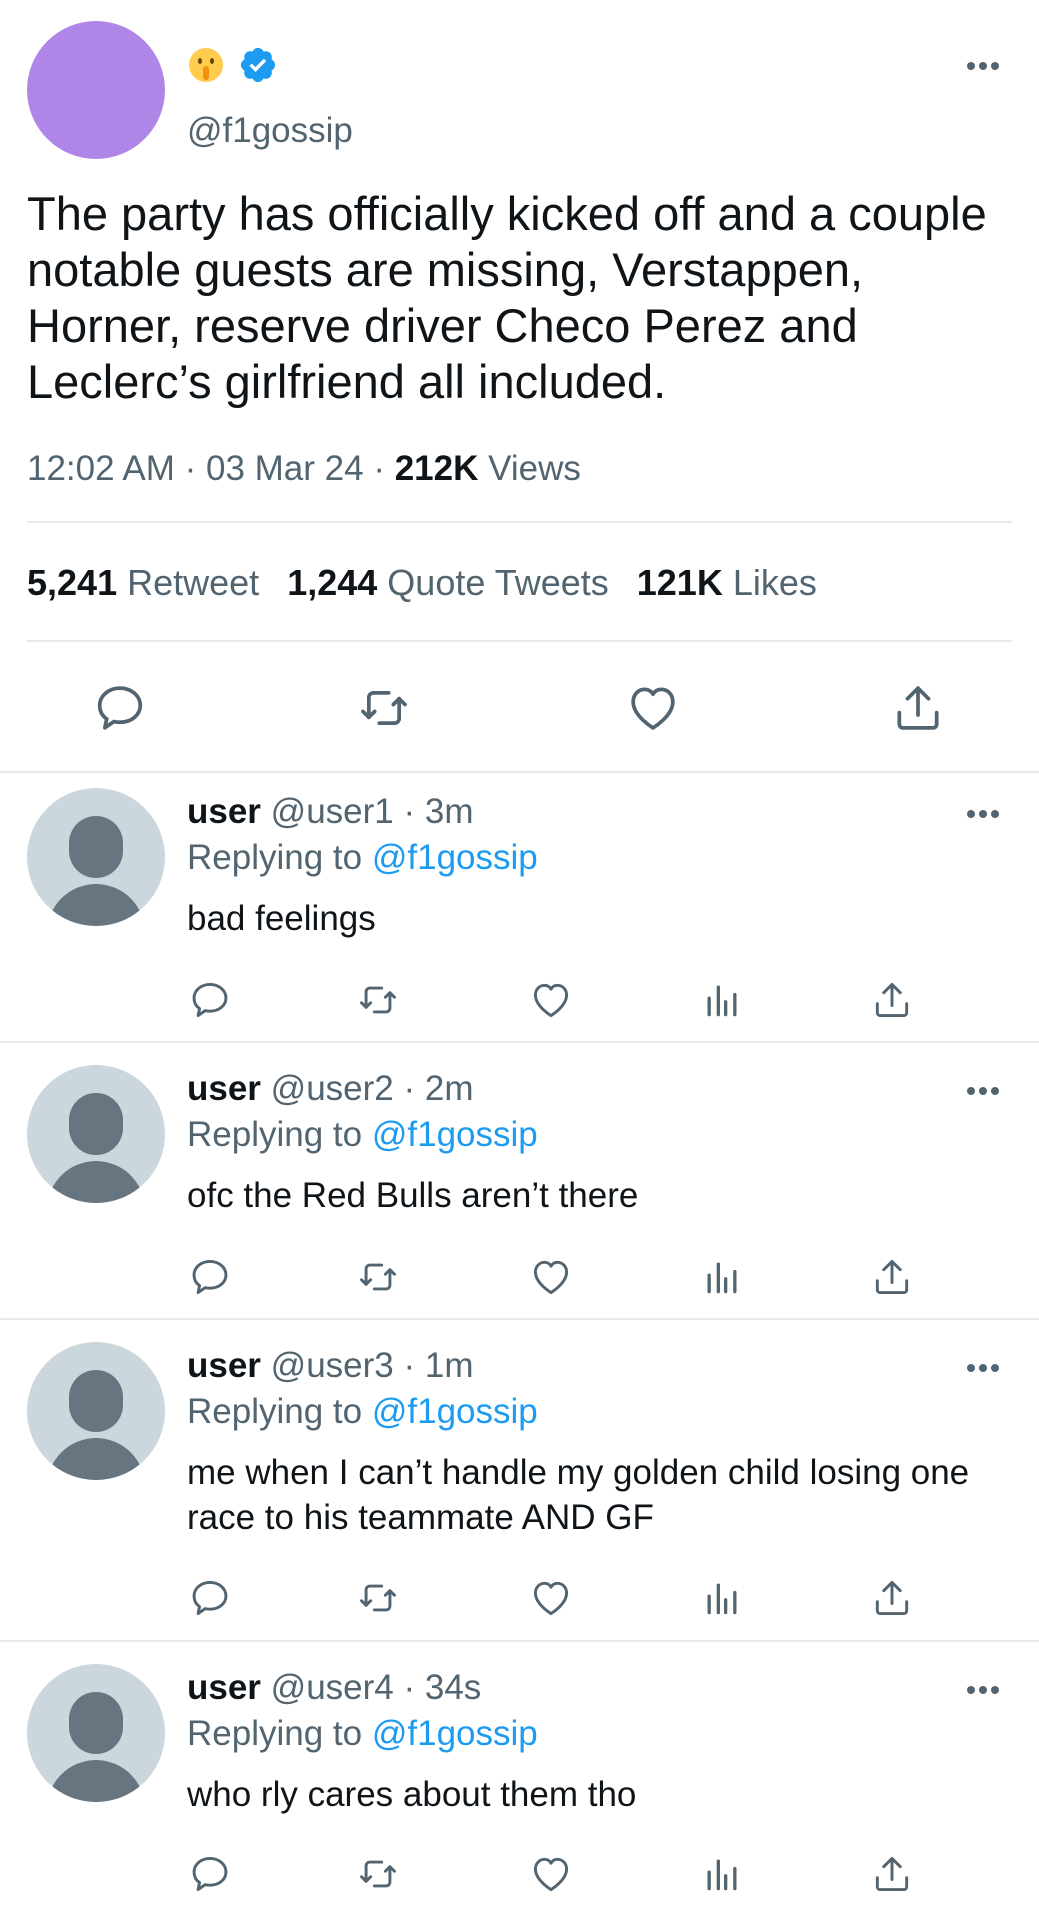 The image size is (1039, 1920). What do you see at coordinates (534, 468) in the screenshot?
I see `views-label: Views` at bounding box center [534, 468].